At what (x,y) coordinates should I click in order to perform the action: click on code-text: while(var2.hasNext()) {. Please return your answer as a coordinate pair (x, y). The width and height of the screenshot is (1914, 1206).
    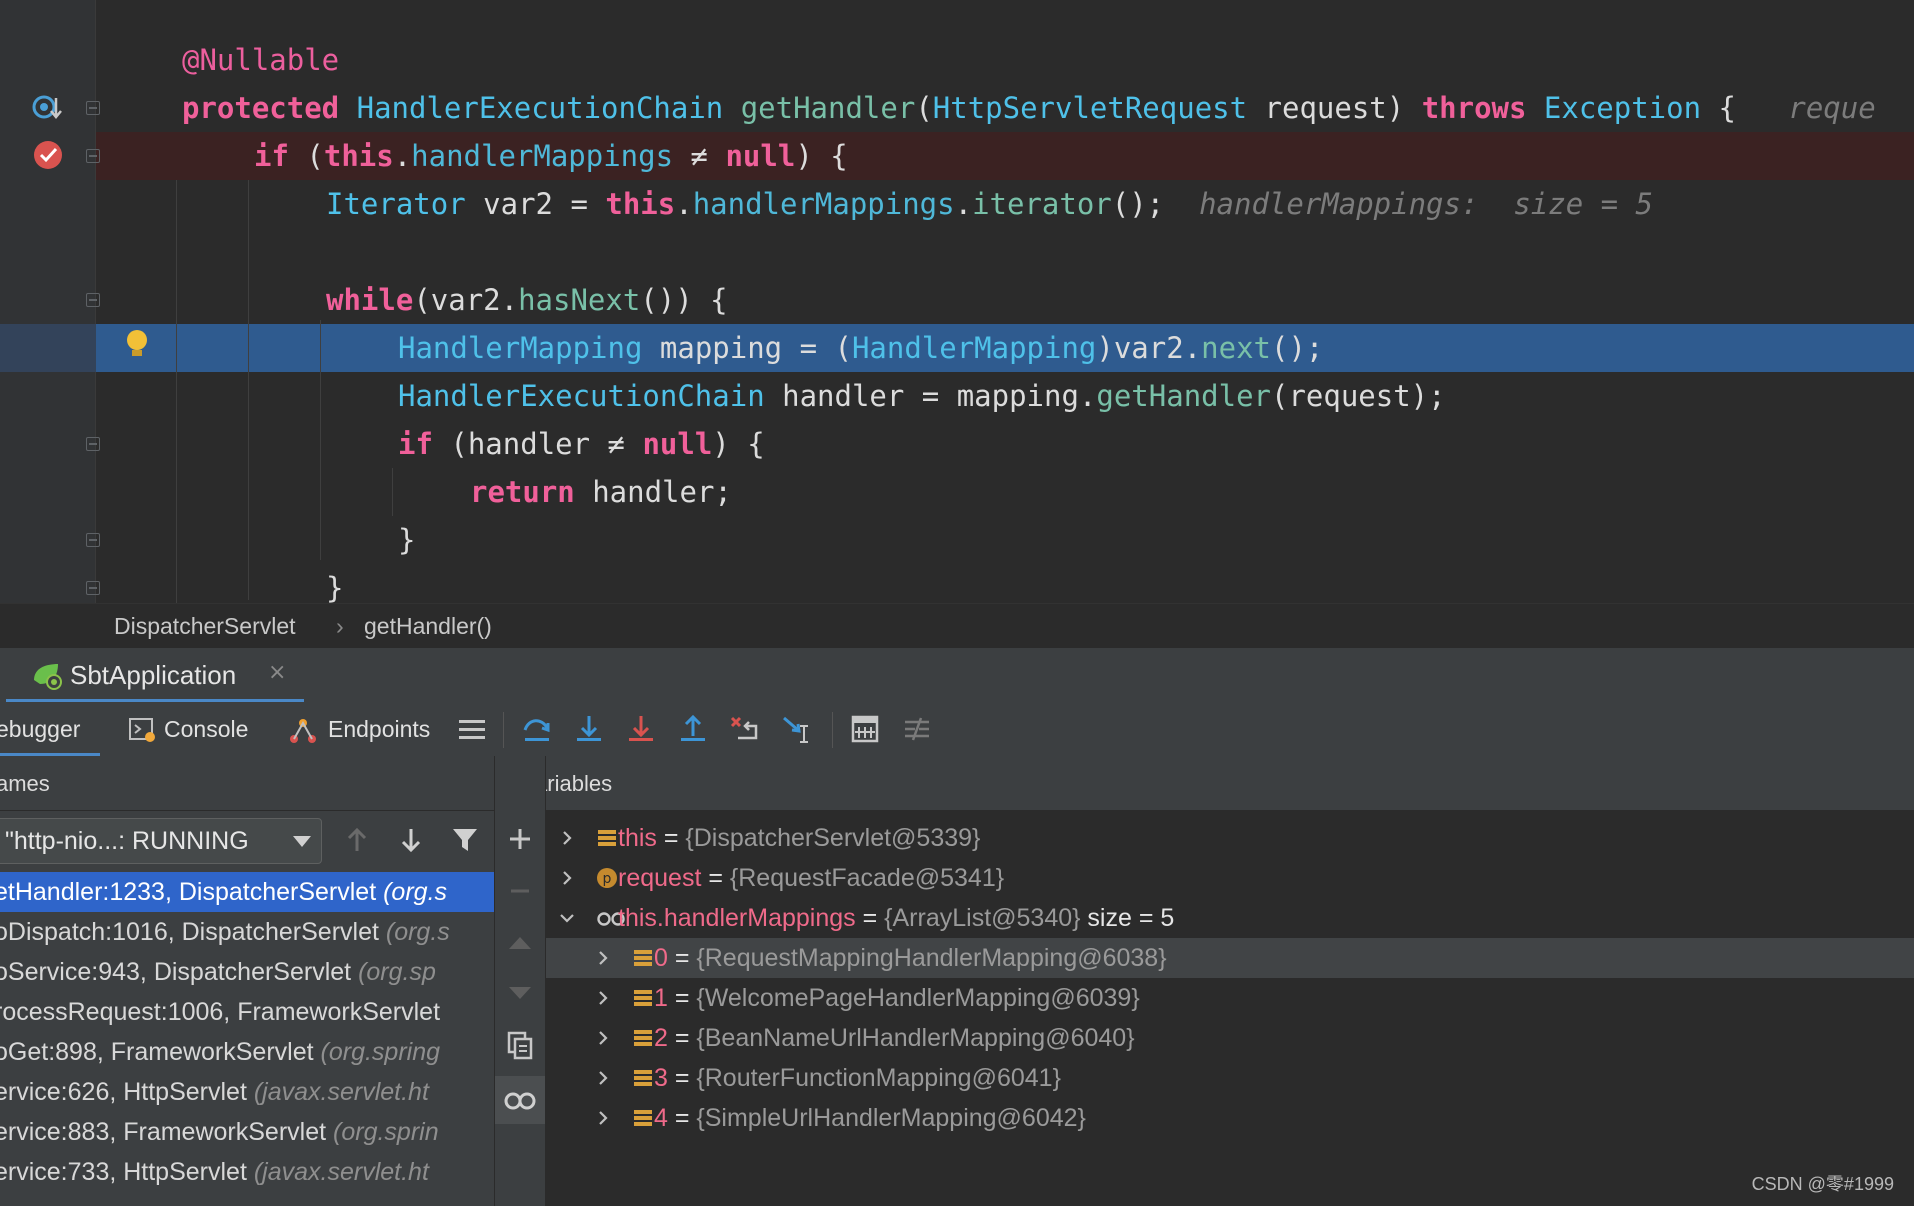
    Looking at the image, I should click on (527, 300).